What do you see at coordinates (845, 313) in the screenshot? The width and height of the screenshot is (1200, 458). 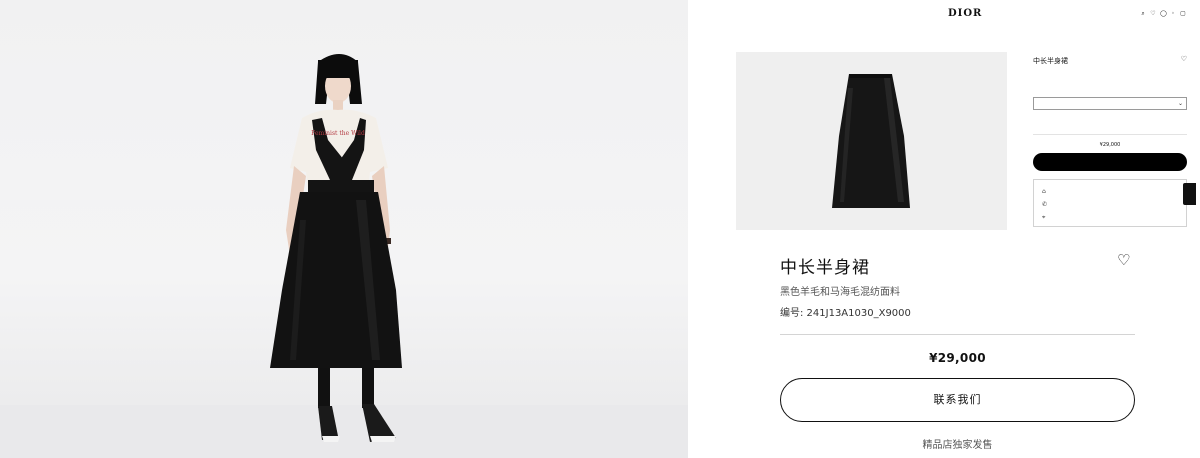 I see `product-reference: 编号: 241J13A1030_X9000` at bounding box center [845, 313].